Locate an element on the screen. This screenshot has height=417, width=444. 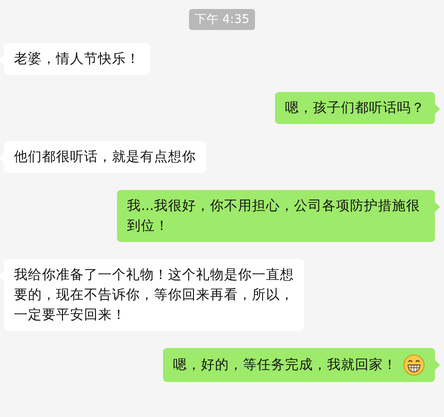
timestamp: 下午 4:35 is located at coordinates (222, 19).